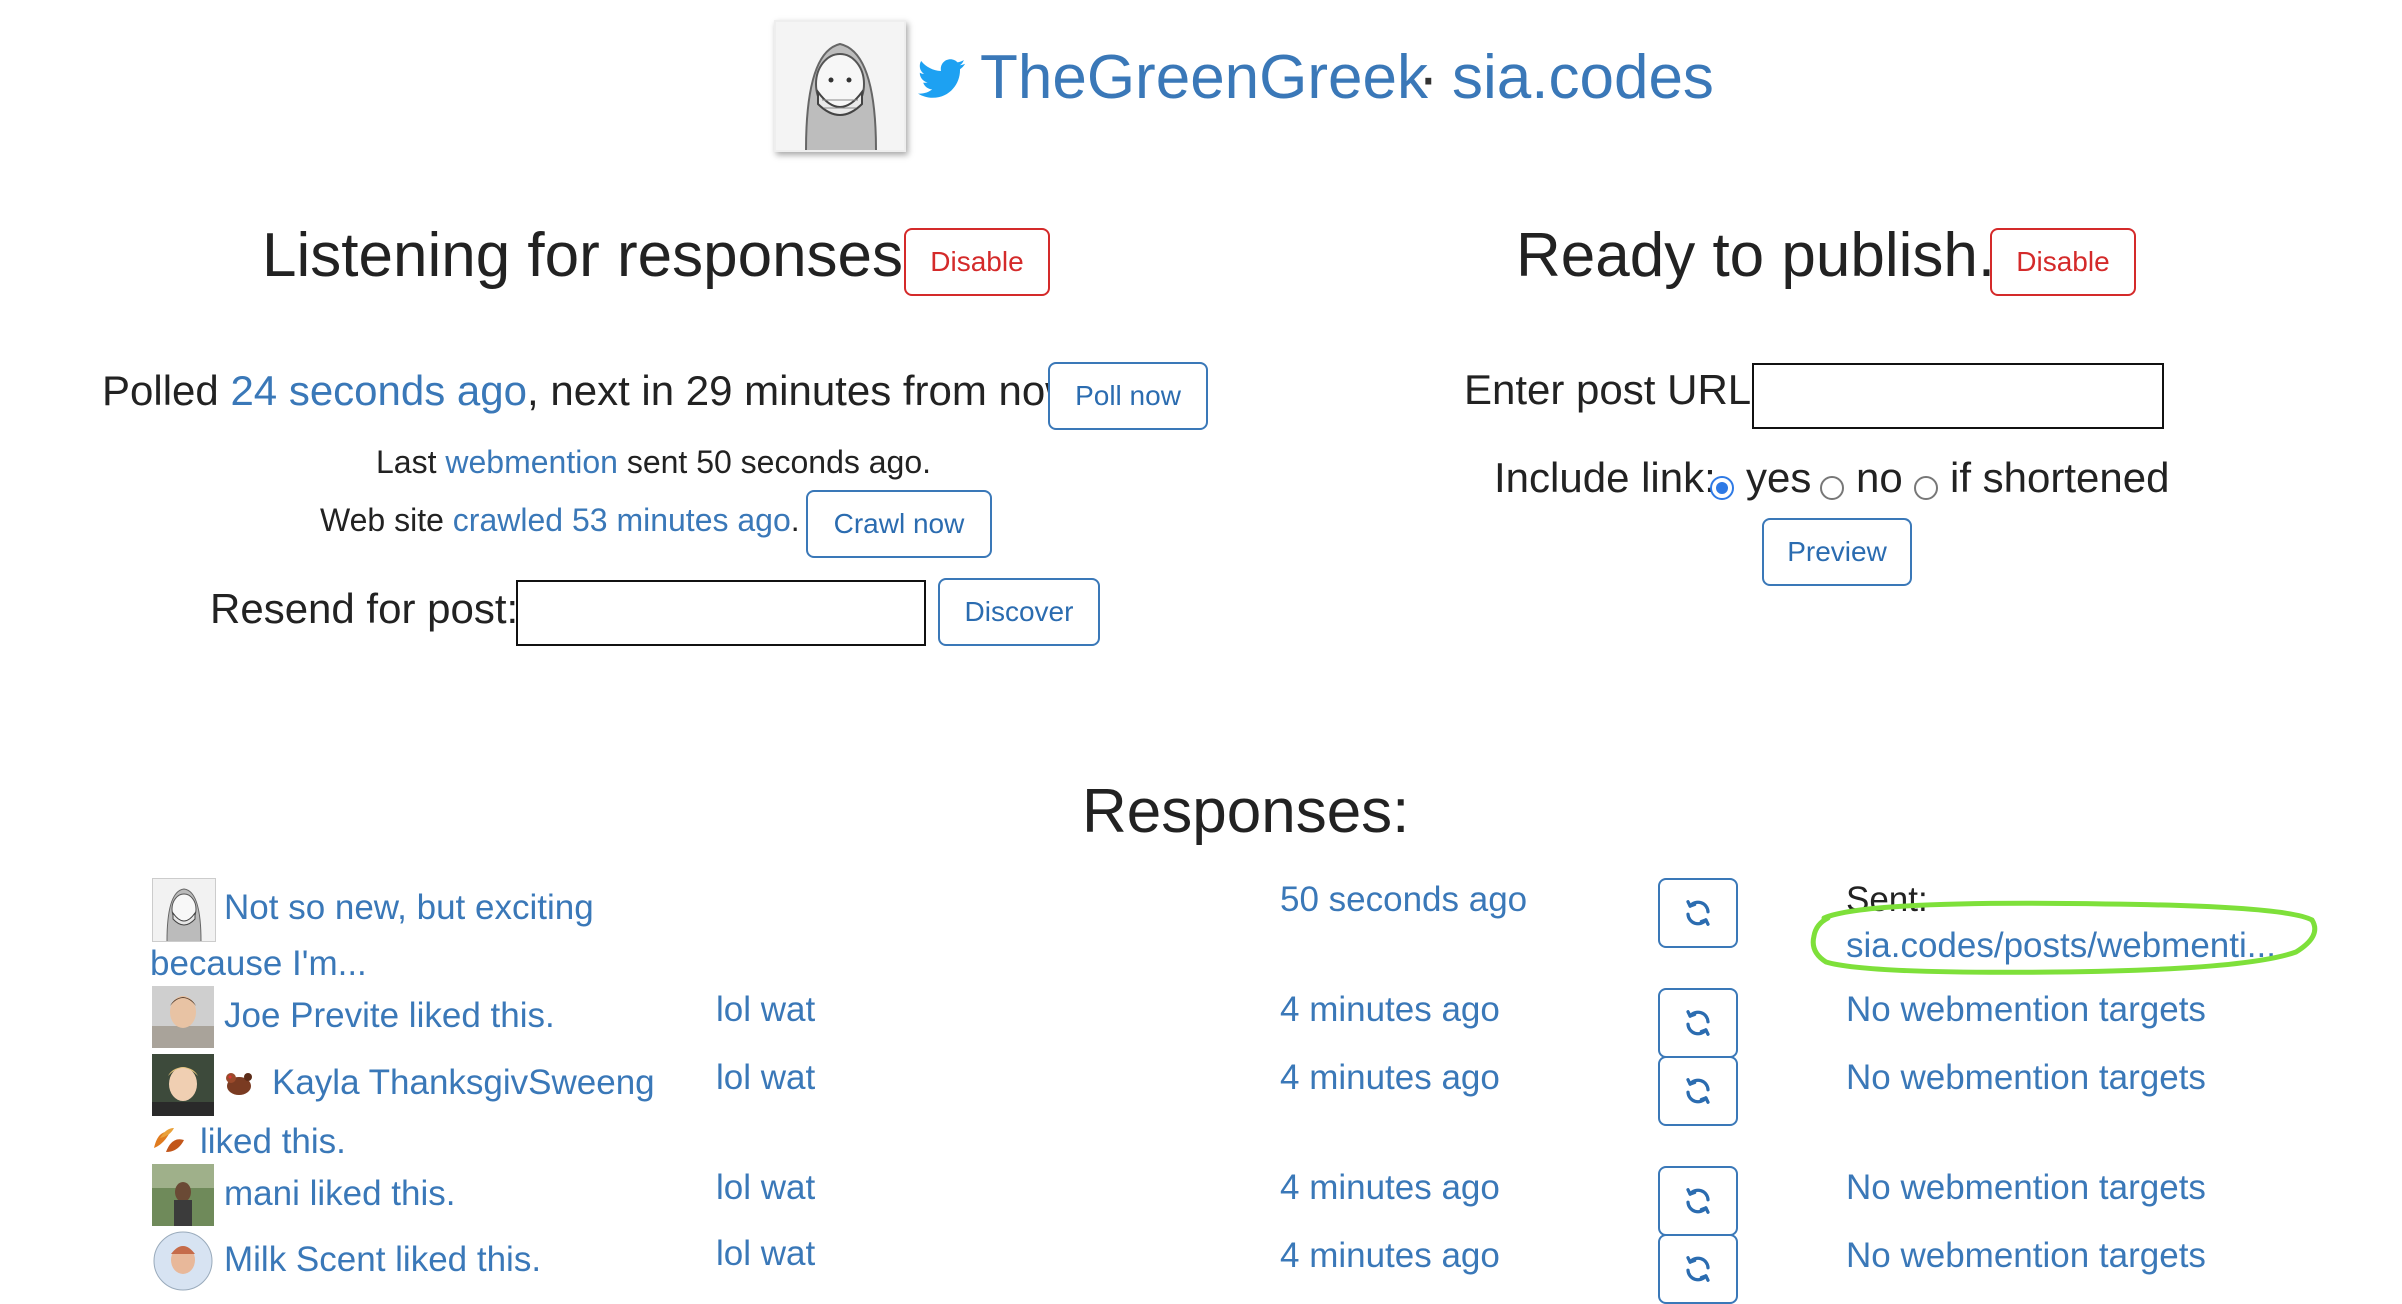 This screenshot has width=2402, height=1304. What do you see at coordinates (273, 1142) in the screenshot?
I see `response-text-link-continued: liked this.` at bounding box center [273, 1142].